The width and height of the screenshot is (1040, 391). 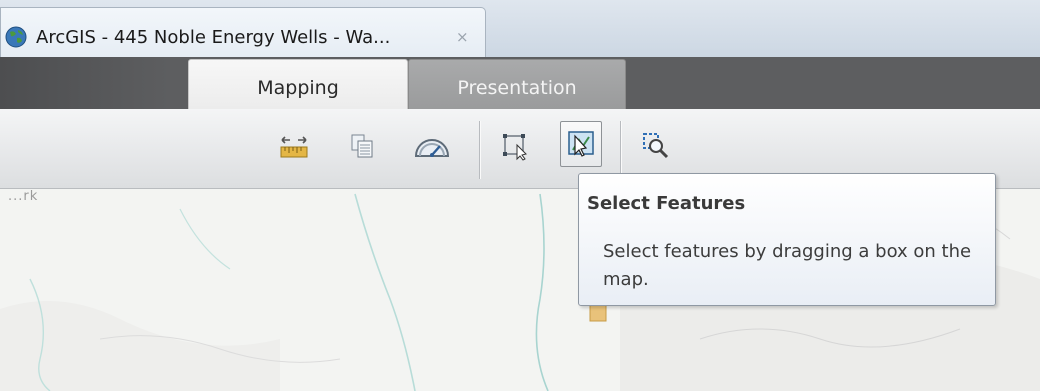 I want to click on measure-icon, so click(x=294, y=147).